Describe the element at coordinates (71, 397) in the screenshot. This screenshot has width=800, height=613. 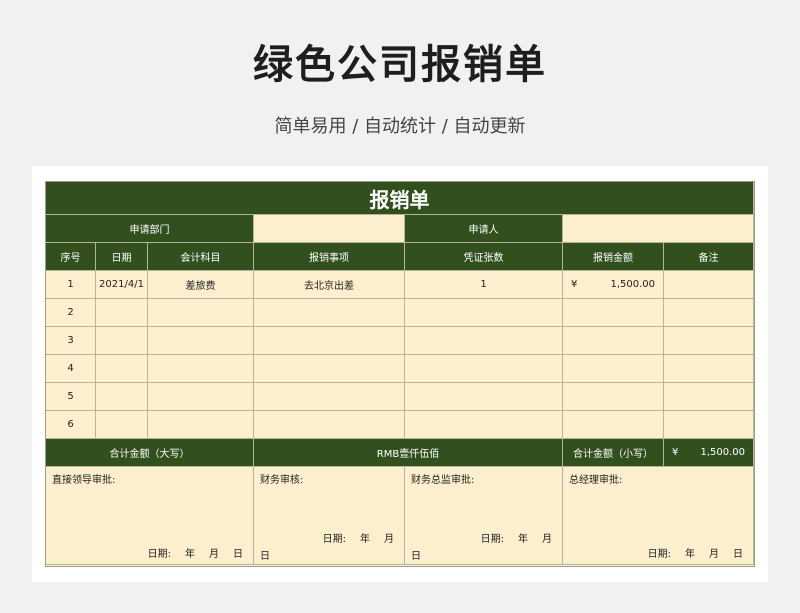
I see `cell-no: 5` at that location.